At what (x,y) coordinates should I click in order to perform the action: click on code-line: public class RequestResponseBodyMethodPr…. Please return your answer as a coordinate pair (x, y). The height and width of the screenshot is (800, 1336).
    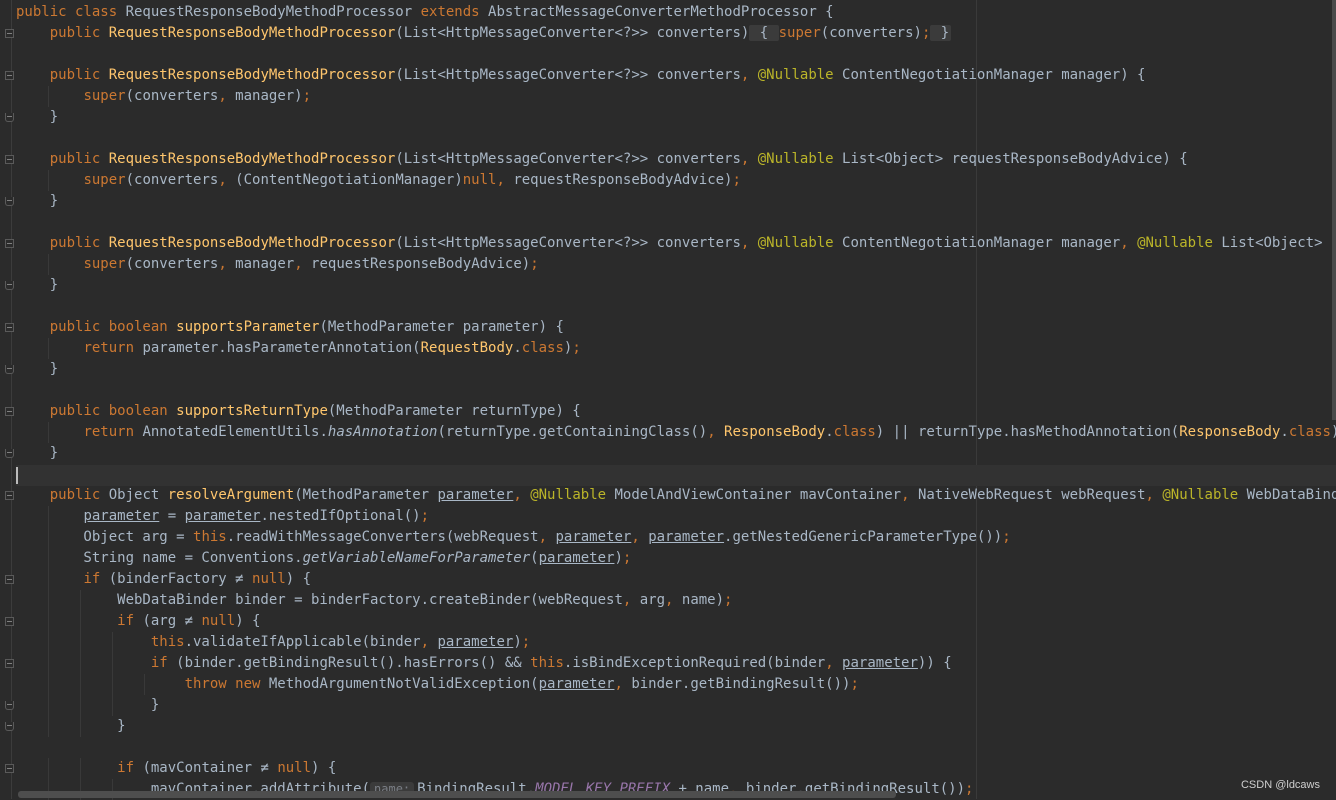
    Looking at the image, I should click on (676, 12).